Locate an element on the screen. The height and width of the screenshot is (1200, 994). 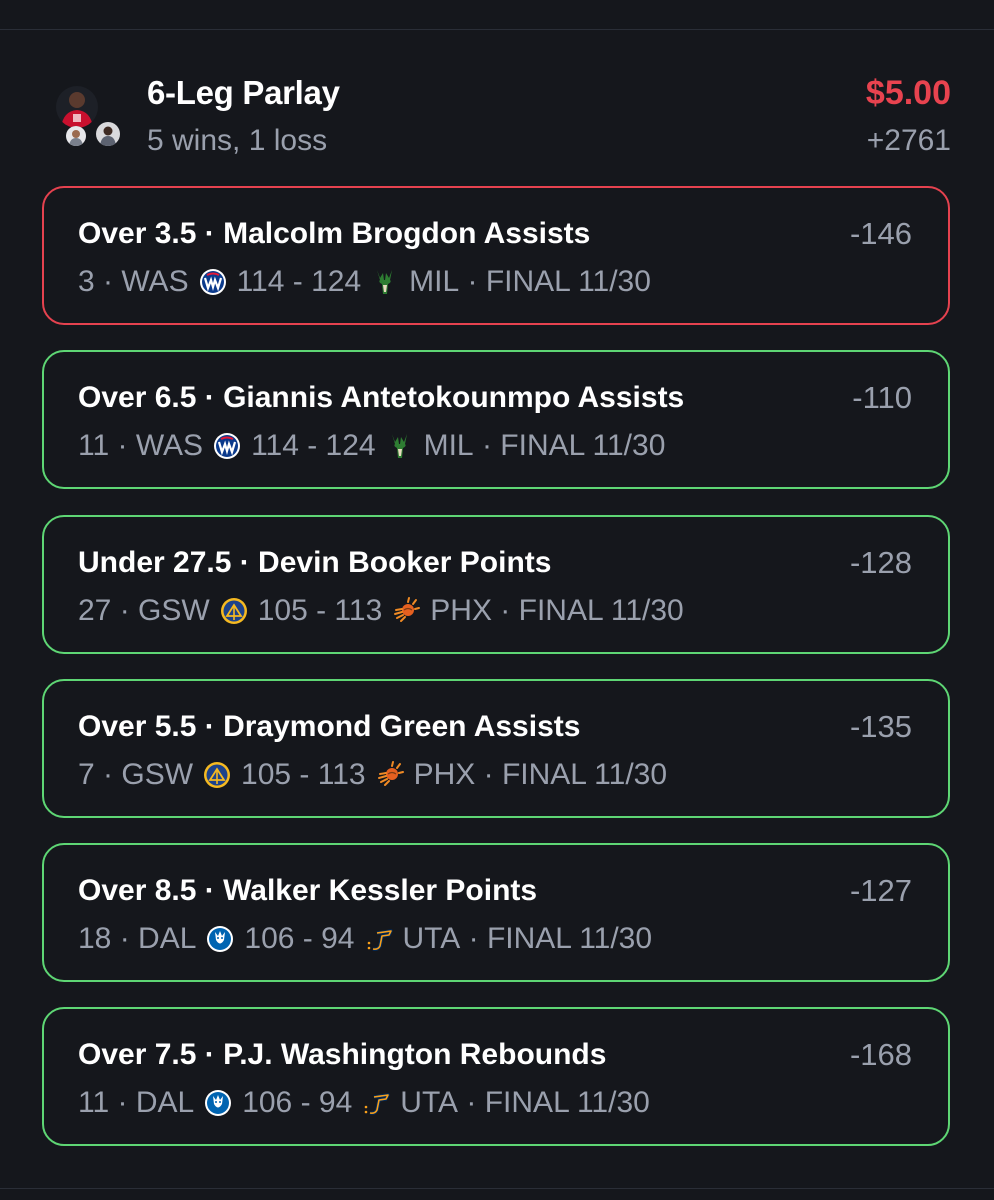
leg-game-line: 11 · WAS 114 - 124 MIL · FINAL 11/30 is located at coordinates (371, 446).